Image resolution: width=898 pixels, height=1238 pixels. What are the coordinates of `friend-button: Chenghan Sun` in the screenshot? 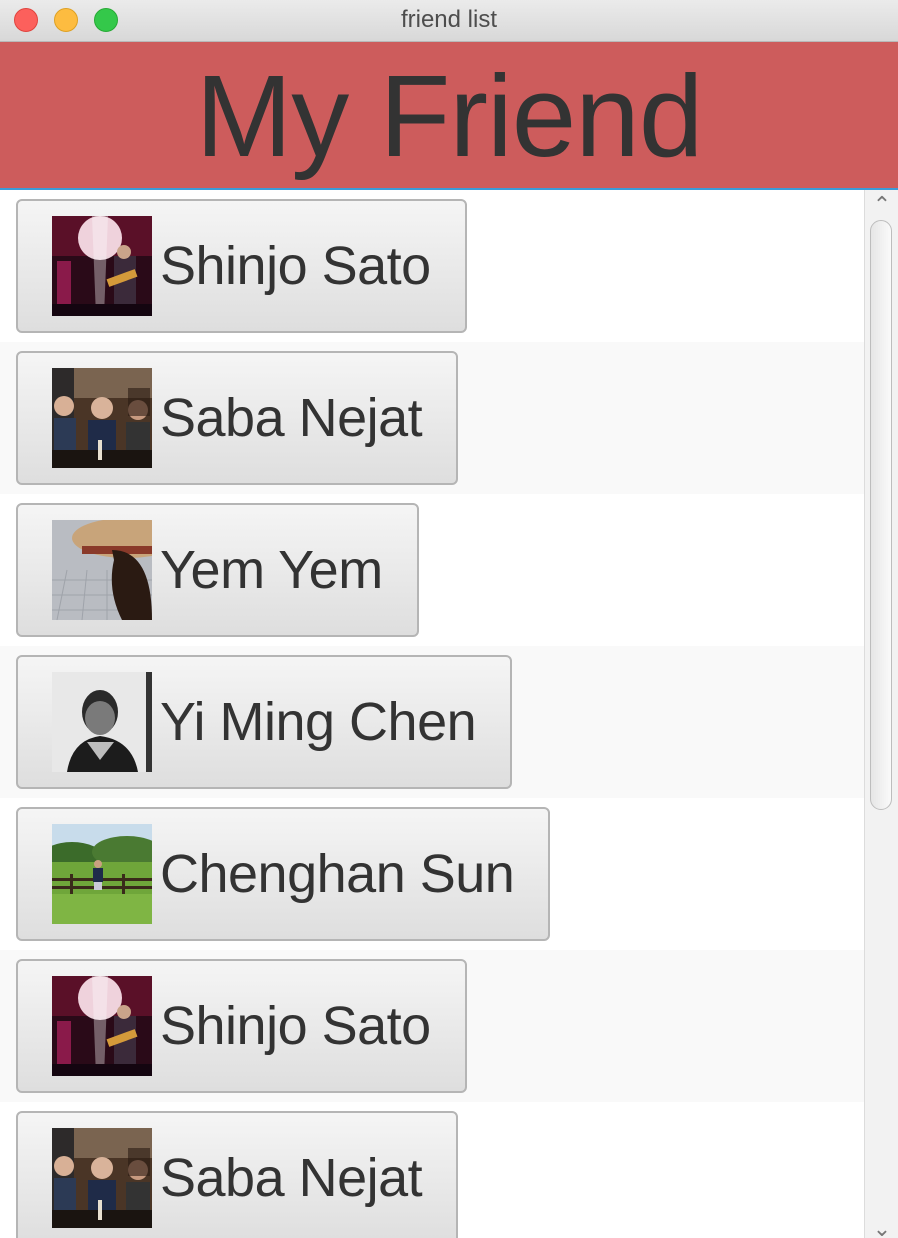 It's located at (283, 874).